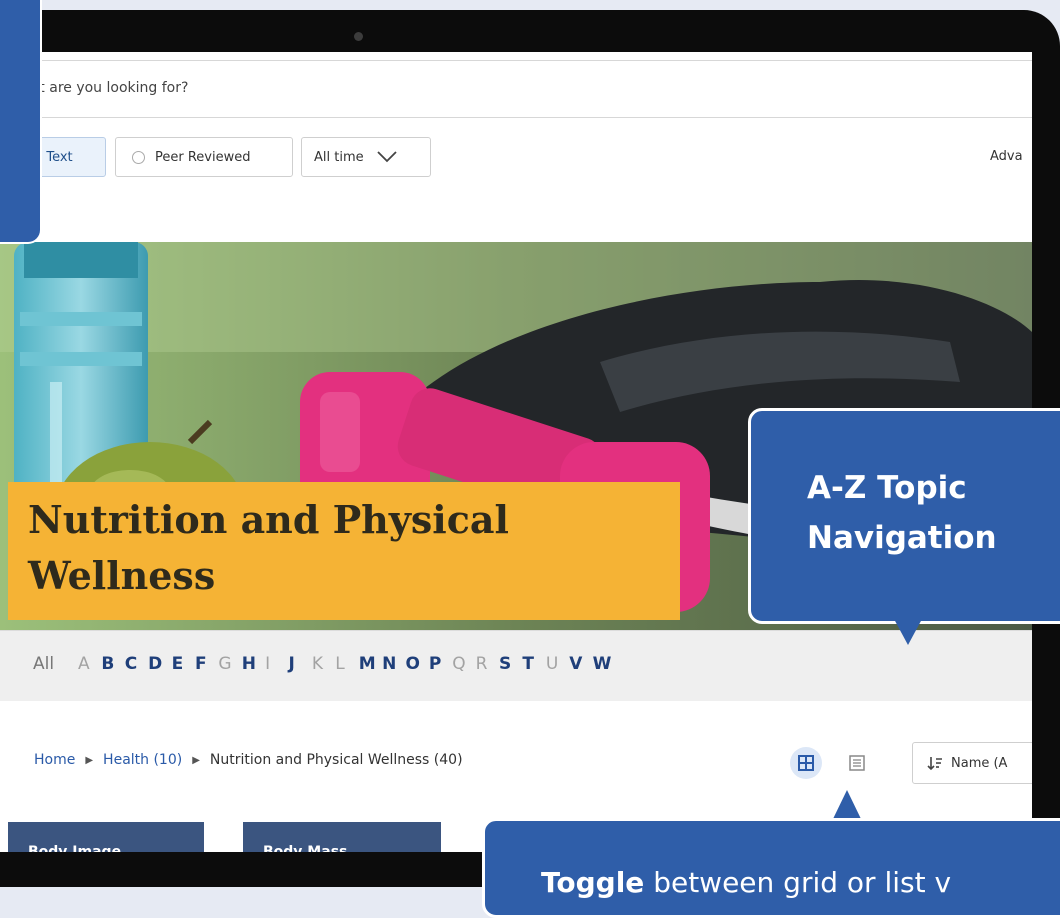 Image resolution: width=1060 pixels, height=918 pixels. What do you see at coordinates (510, 664) in the screenshot?
I see `az-letter-s: S` at bounding box center [510, 664].